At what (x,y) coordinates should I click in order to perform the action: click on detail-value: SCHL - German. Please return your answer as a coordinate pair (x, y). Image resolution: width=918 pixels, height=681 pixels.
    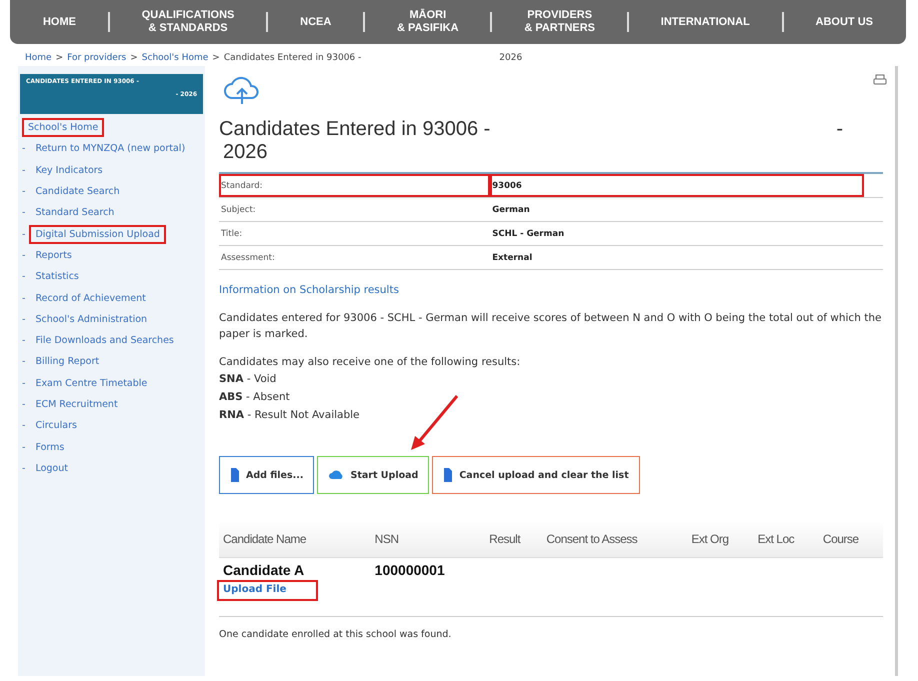
    Looking at the image, I should click on (677, 234).